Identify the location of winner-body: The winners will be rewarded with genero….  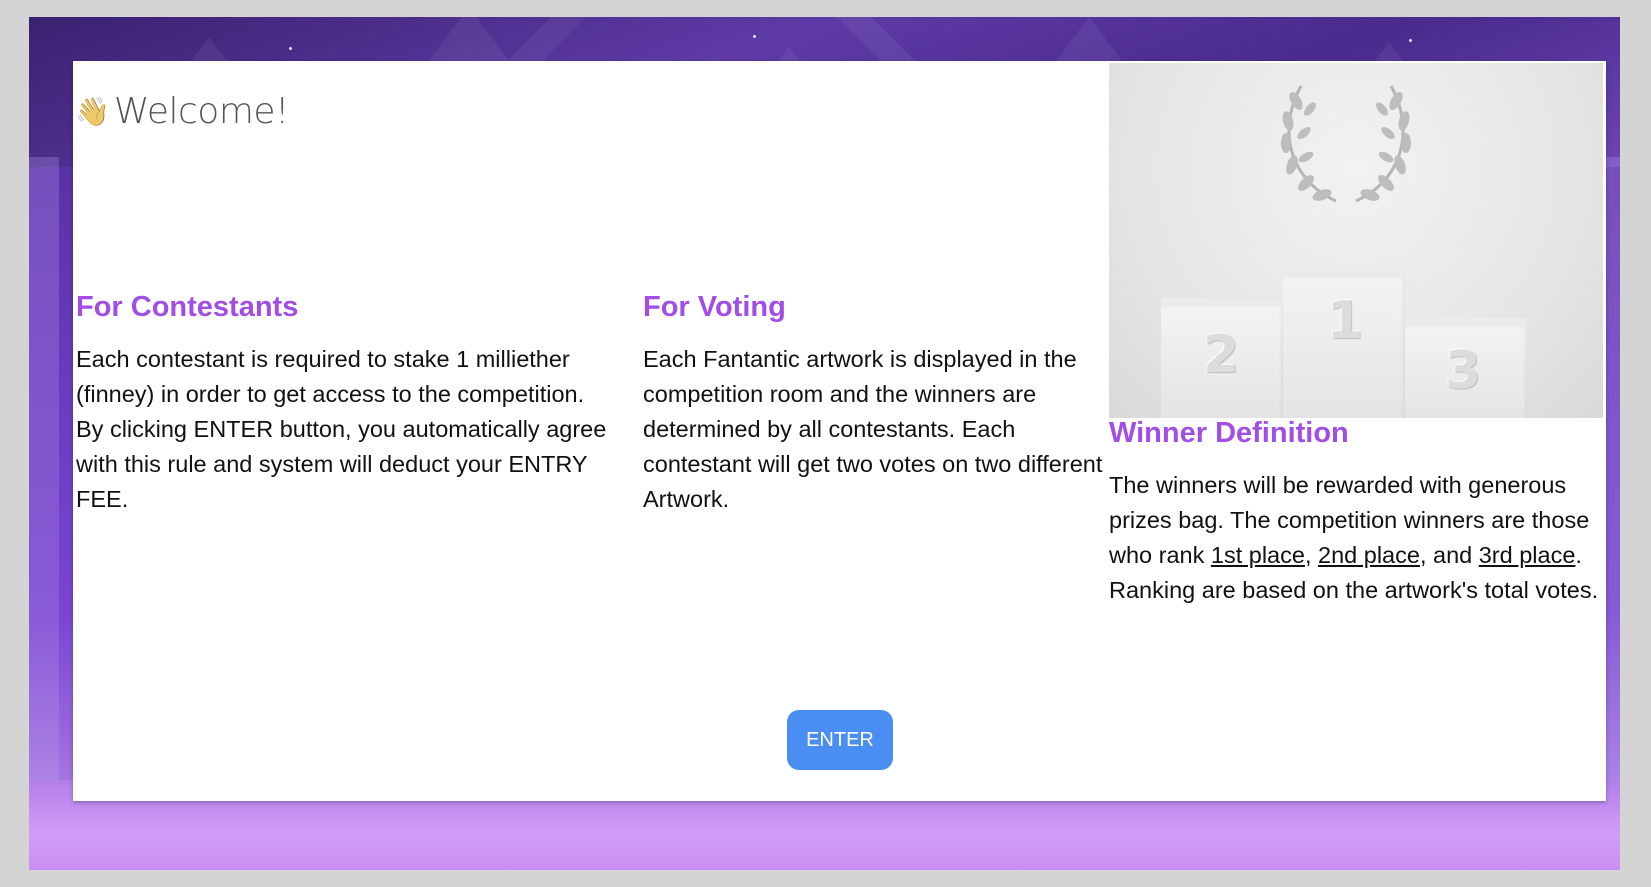
(1355, 538).